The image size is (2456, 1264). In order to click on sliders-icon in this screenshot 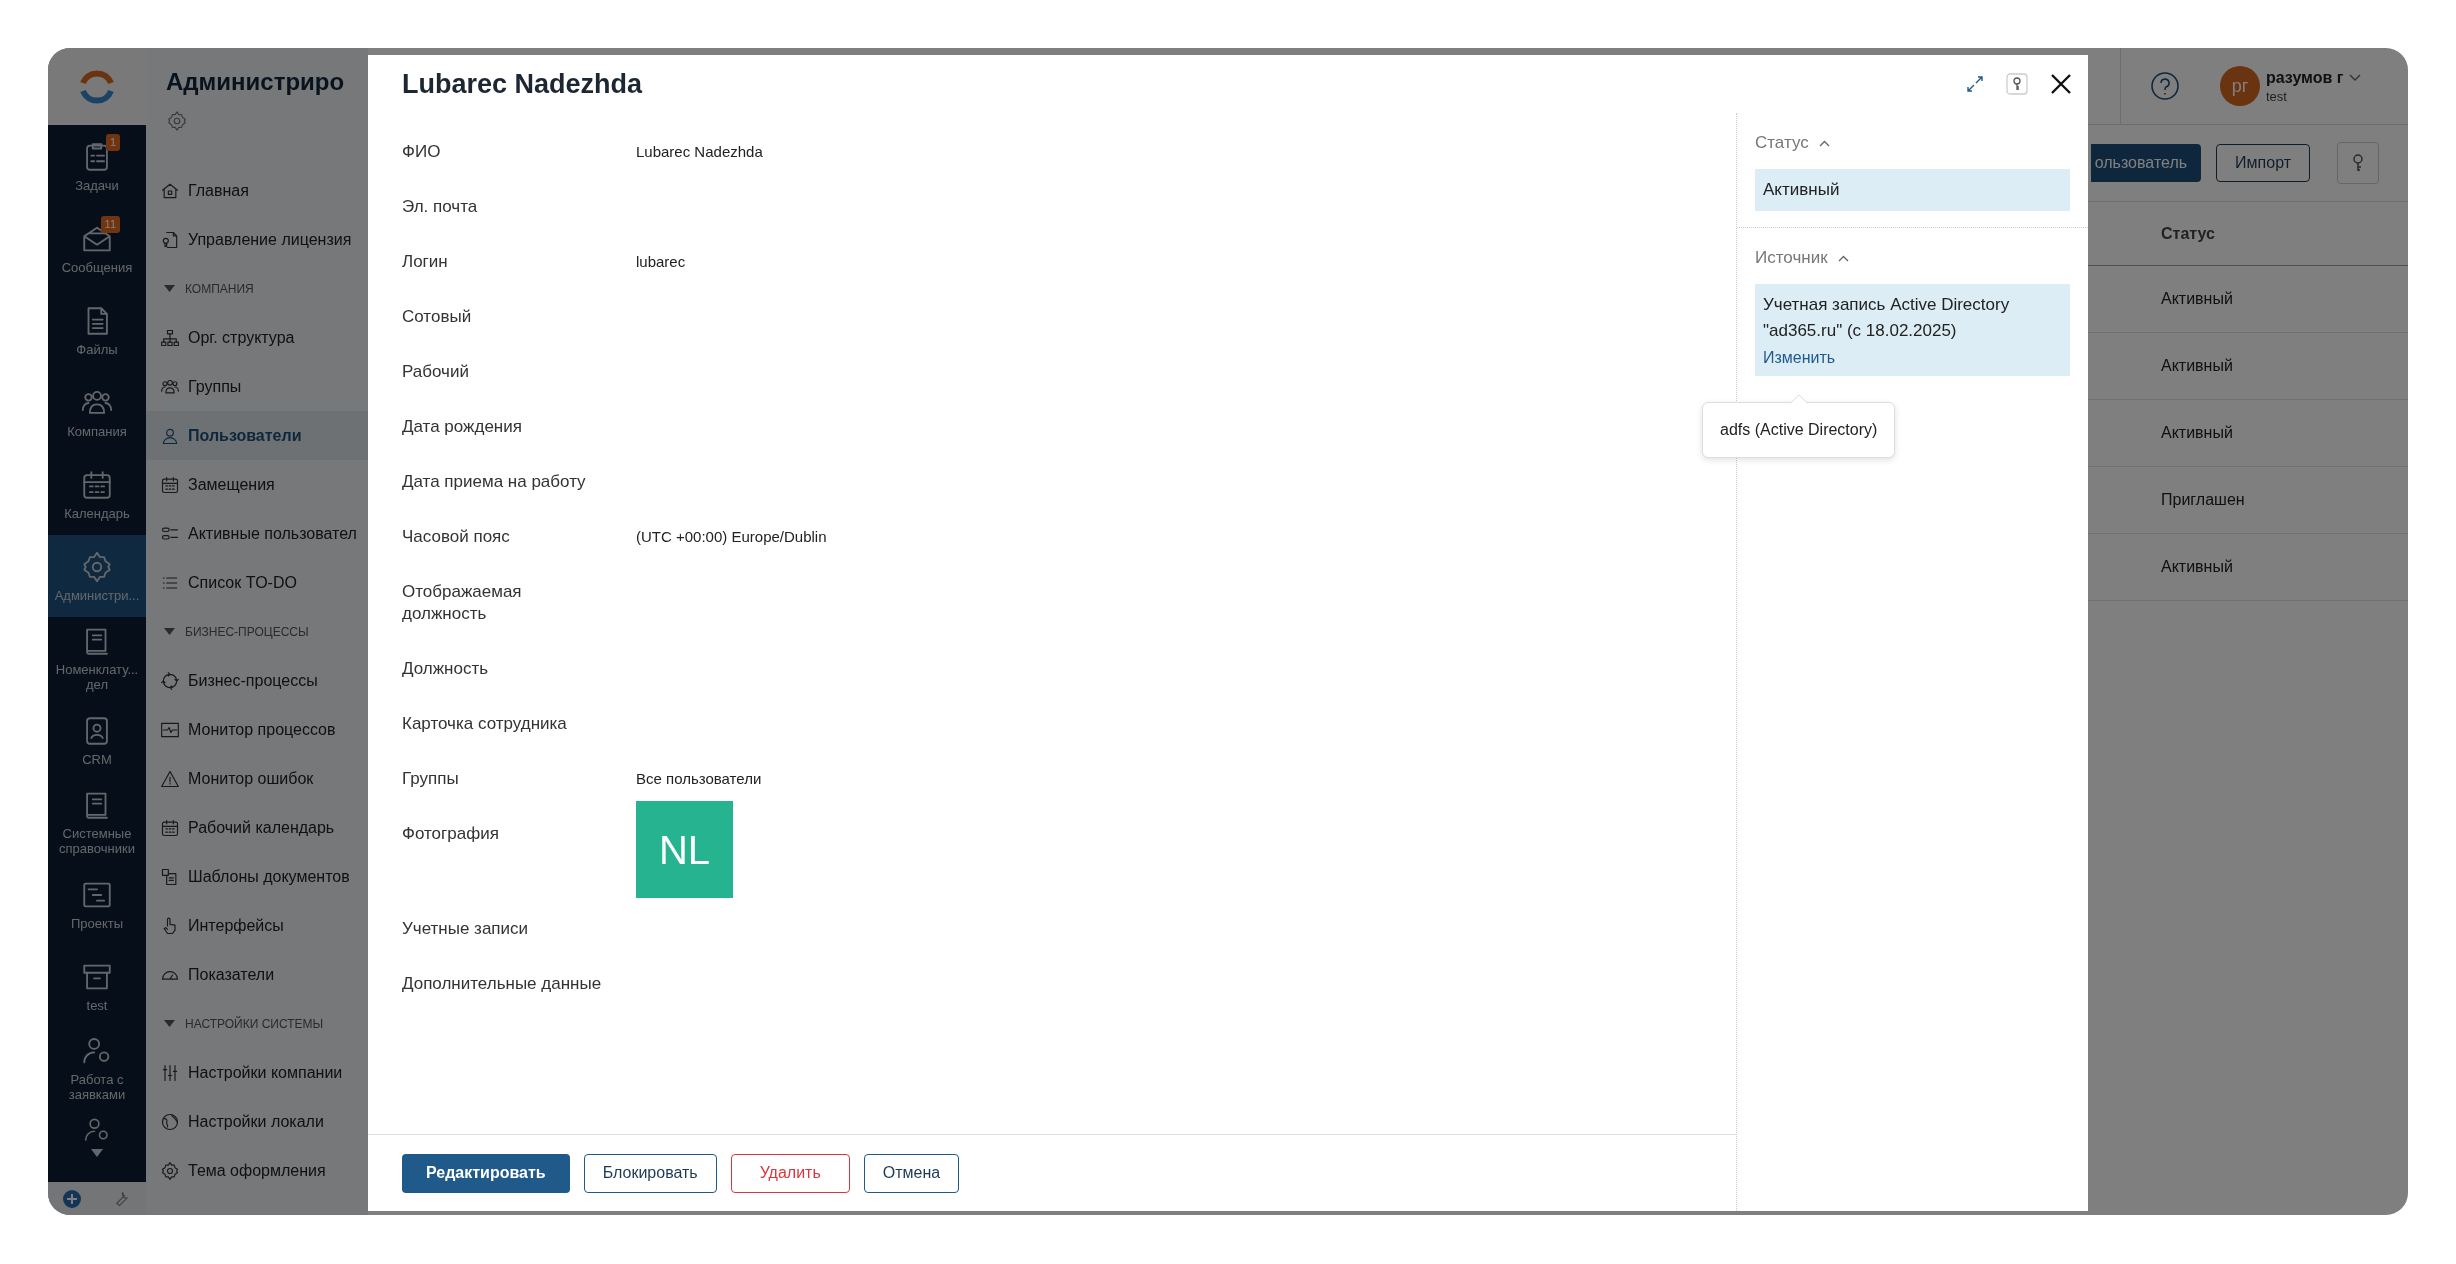, I will do `click(170, 1072)`.